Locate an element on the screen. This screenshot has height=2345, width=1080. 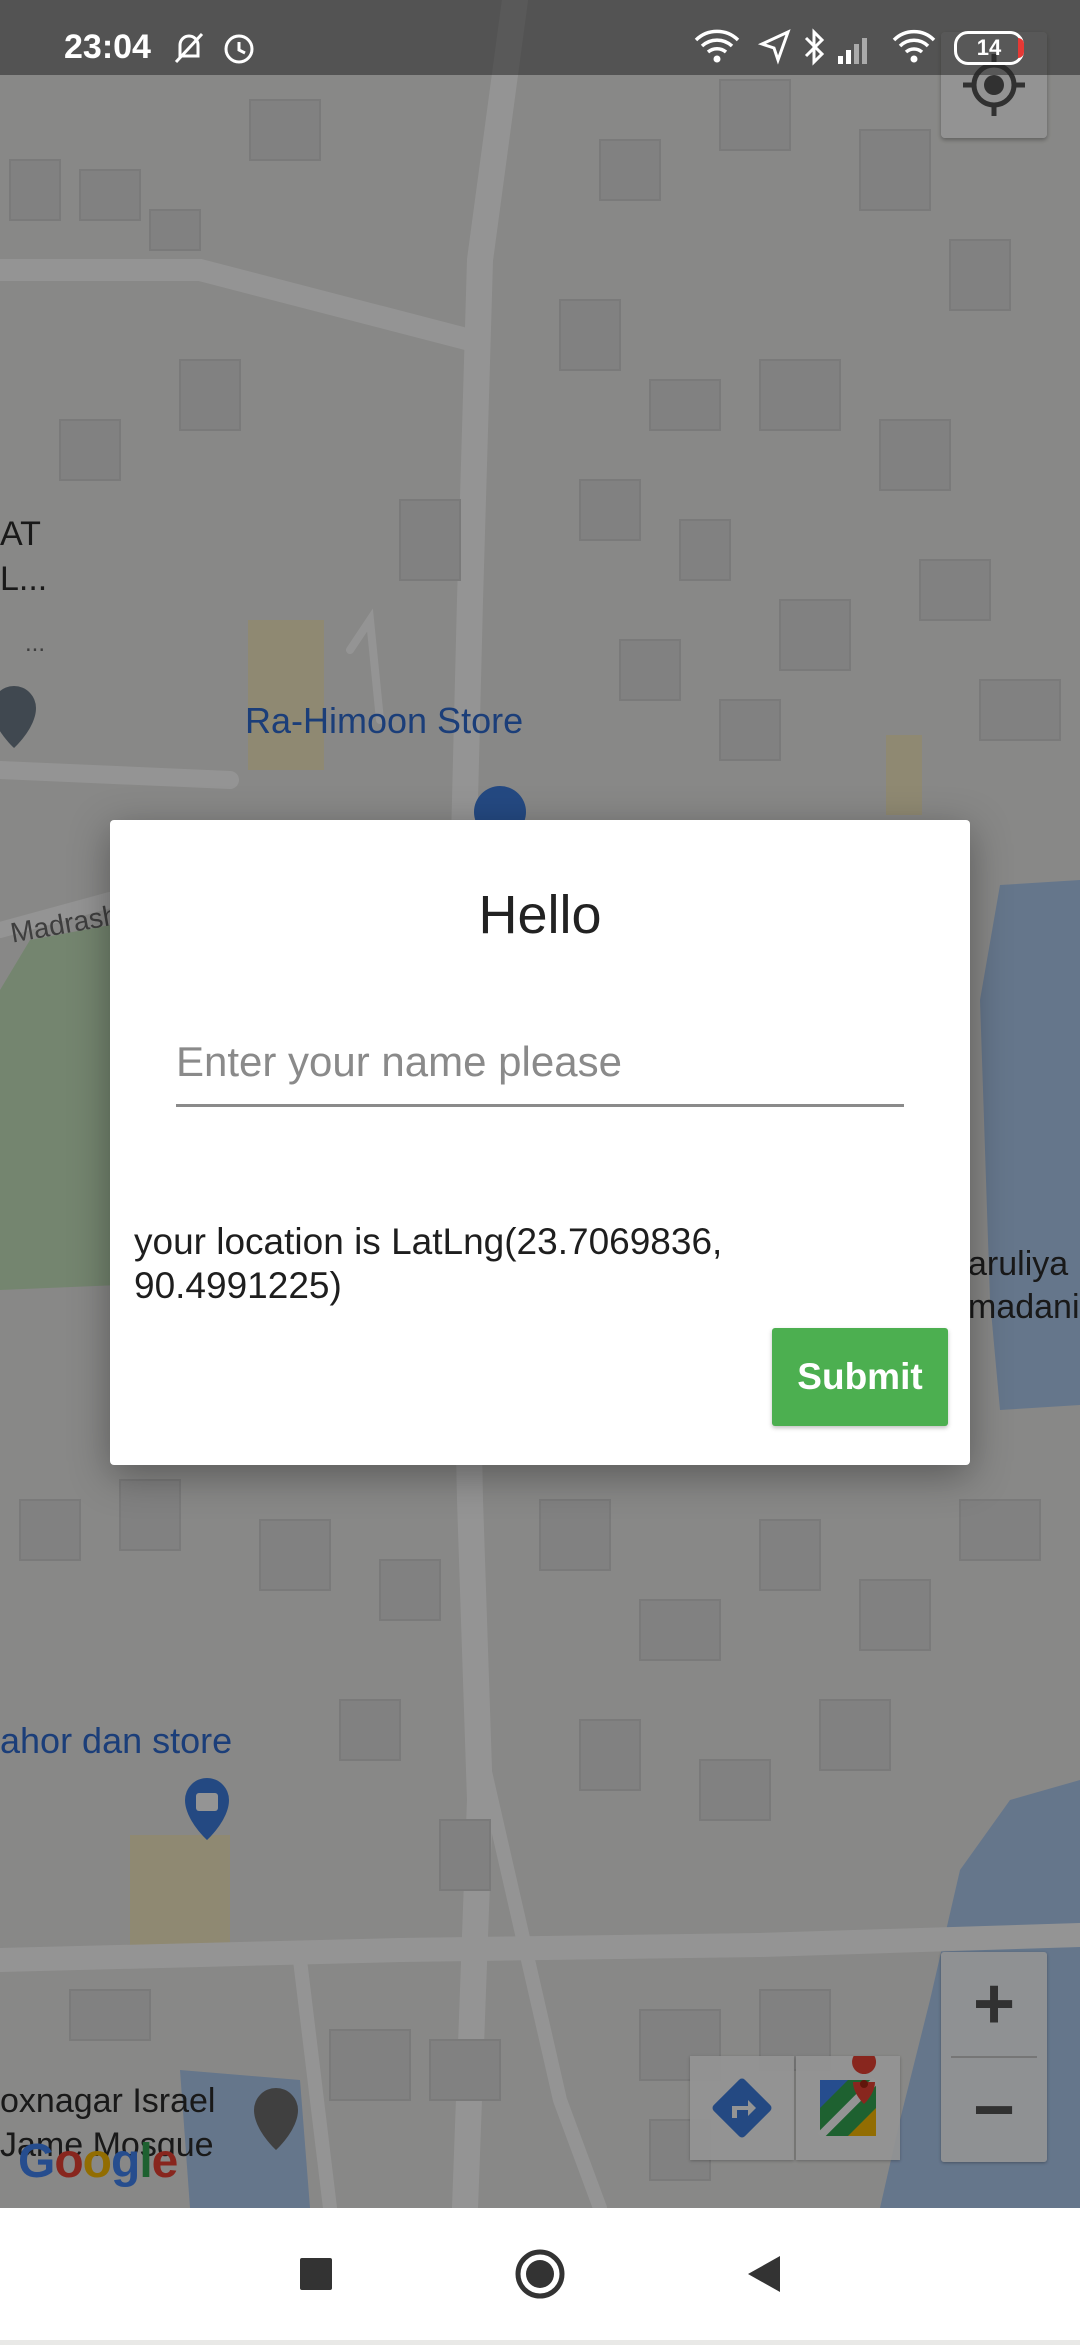
muted-bell-icon is located at coordinates (189, 48).